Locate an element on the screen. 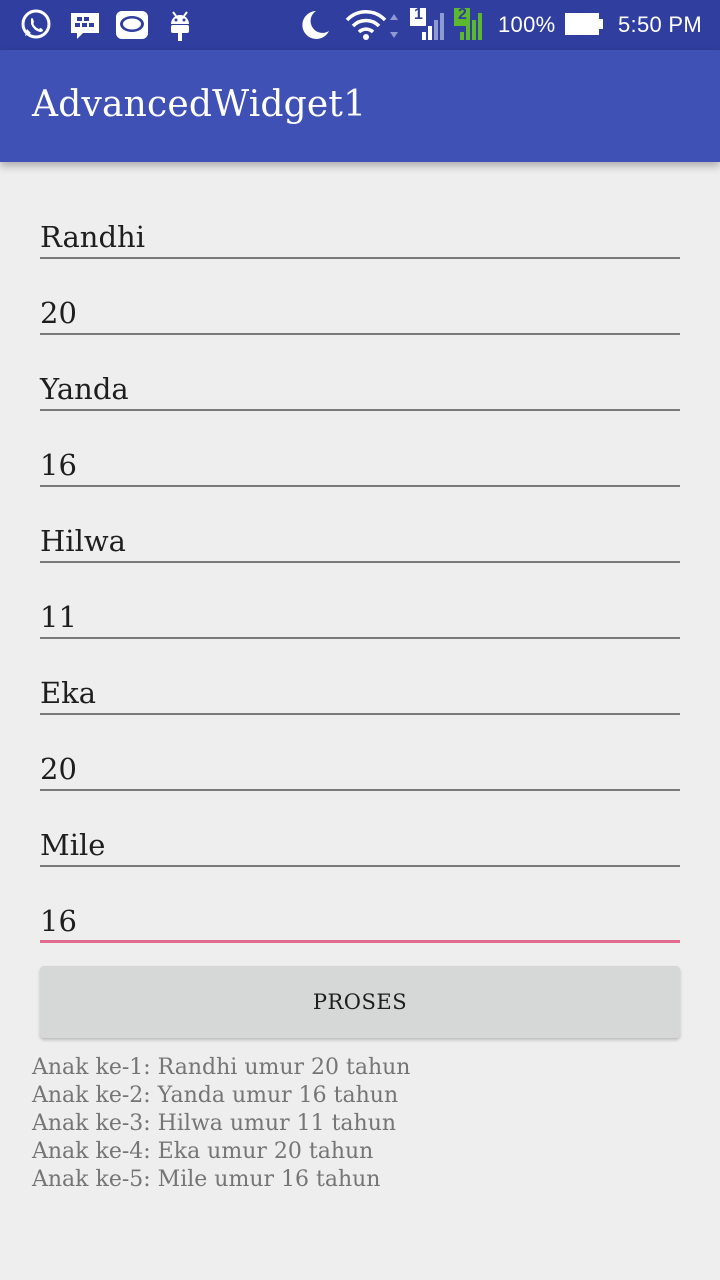 This screenshot has height=1280, width=720. field-underline-focused is located at coordinates (360, 941).